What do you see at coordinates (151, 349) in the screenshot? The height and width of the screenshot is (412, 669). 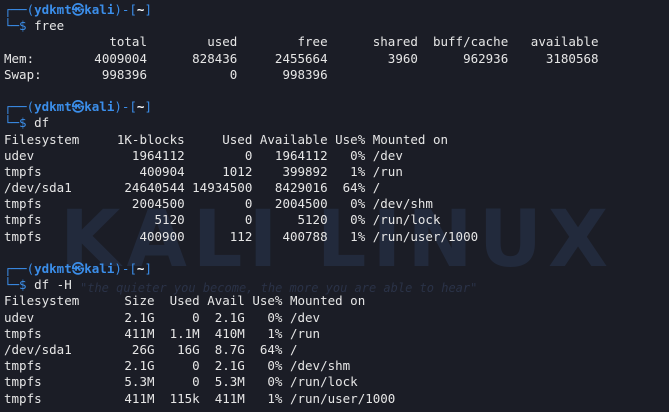 I see `output-line: /dev/sda1 26G 16G 8.7G 64% /` at bounding box center [151, 349].